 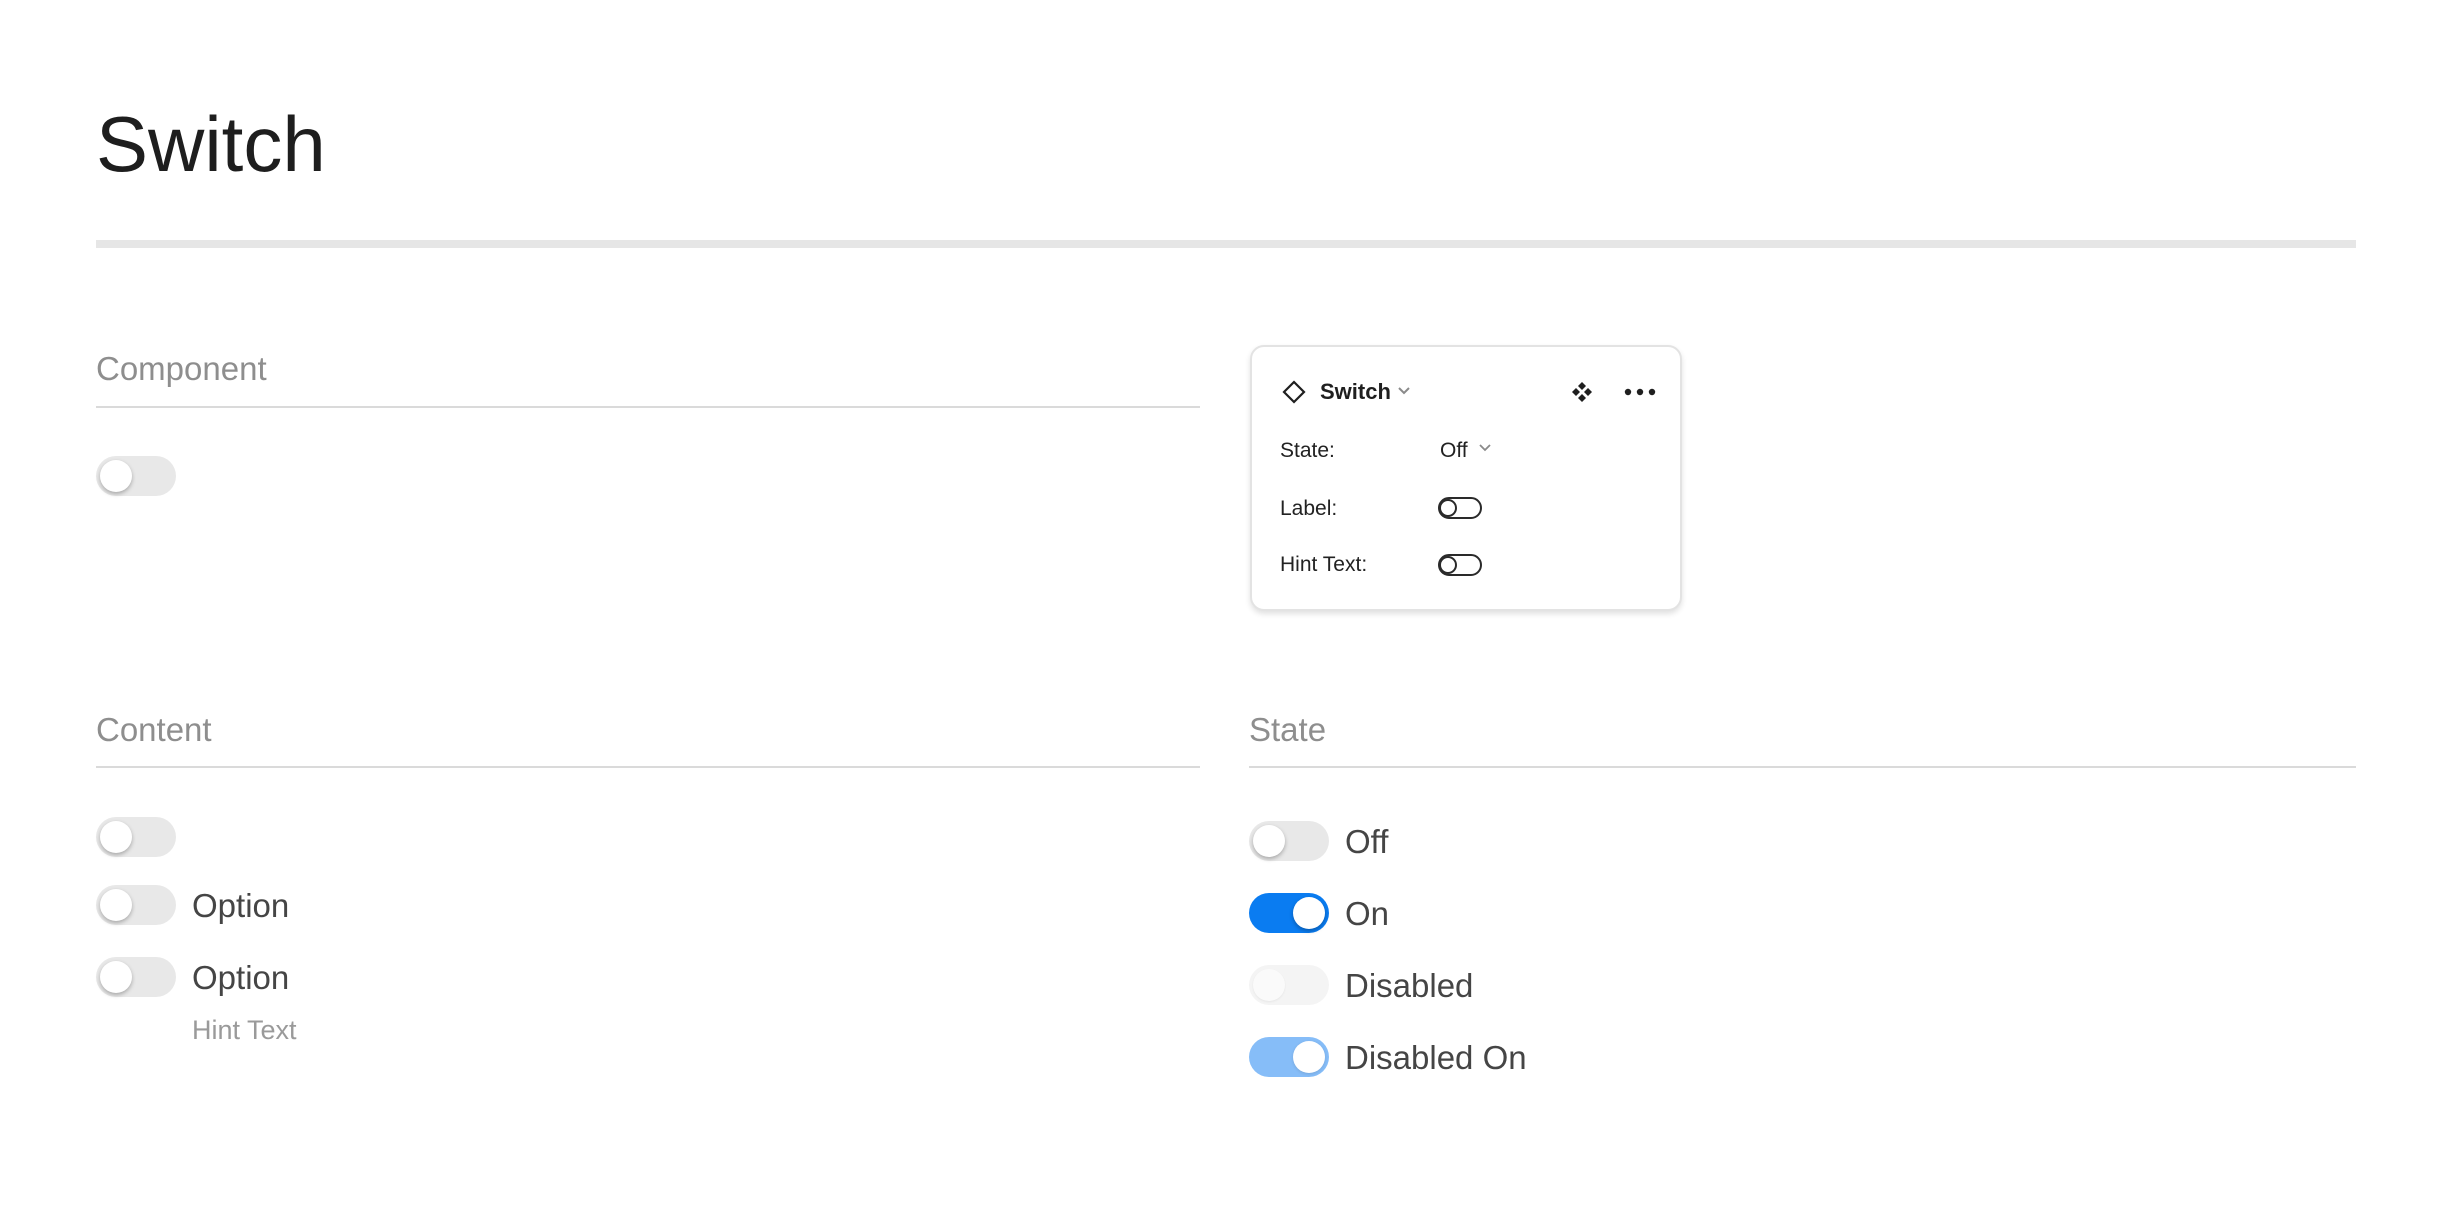 I want to click on switch-label: Disabled, so click(x=1409, y=985).